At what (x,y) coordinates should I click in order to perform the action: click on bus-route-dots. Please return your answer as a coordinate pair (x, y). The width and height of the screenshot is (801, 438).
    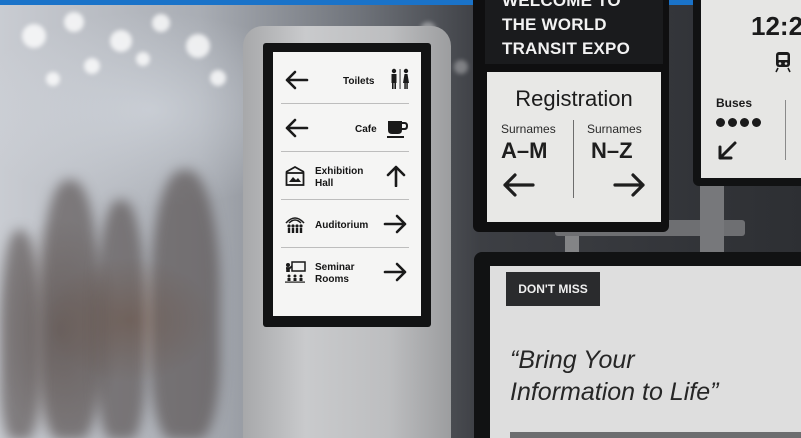
    Looking at the image, I should click on (746, 123).